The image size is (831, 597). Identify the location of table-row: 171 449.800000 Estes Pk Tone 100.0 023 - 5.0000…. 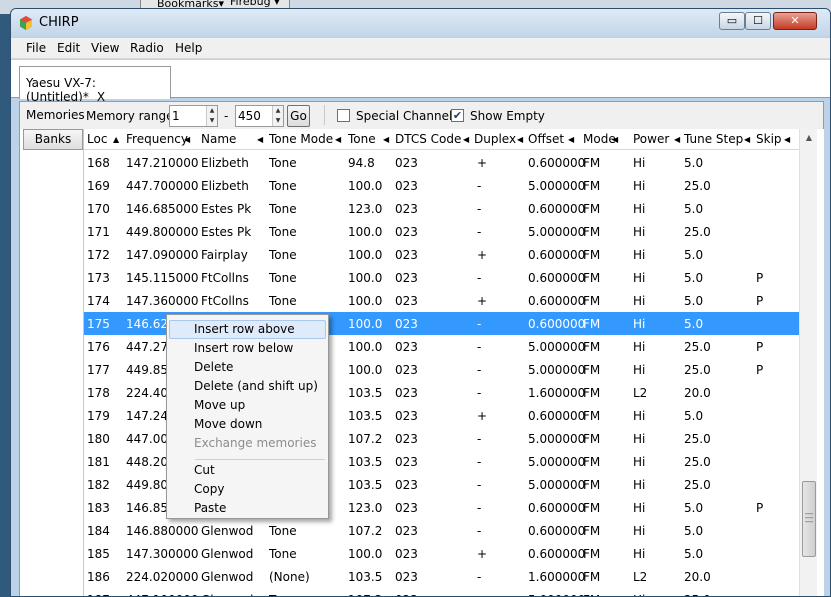
(441, 231).